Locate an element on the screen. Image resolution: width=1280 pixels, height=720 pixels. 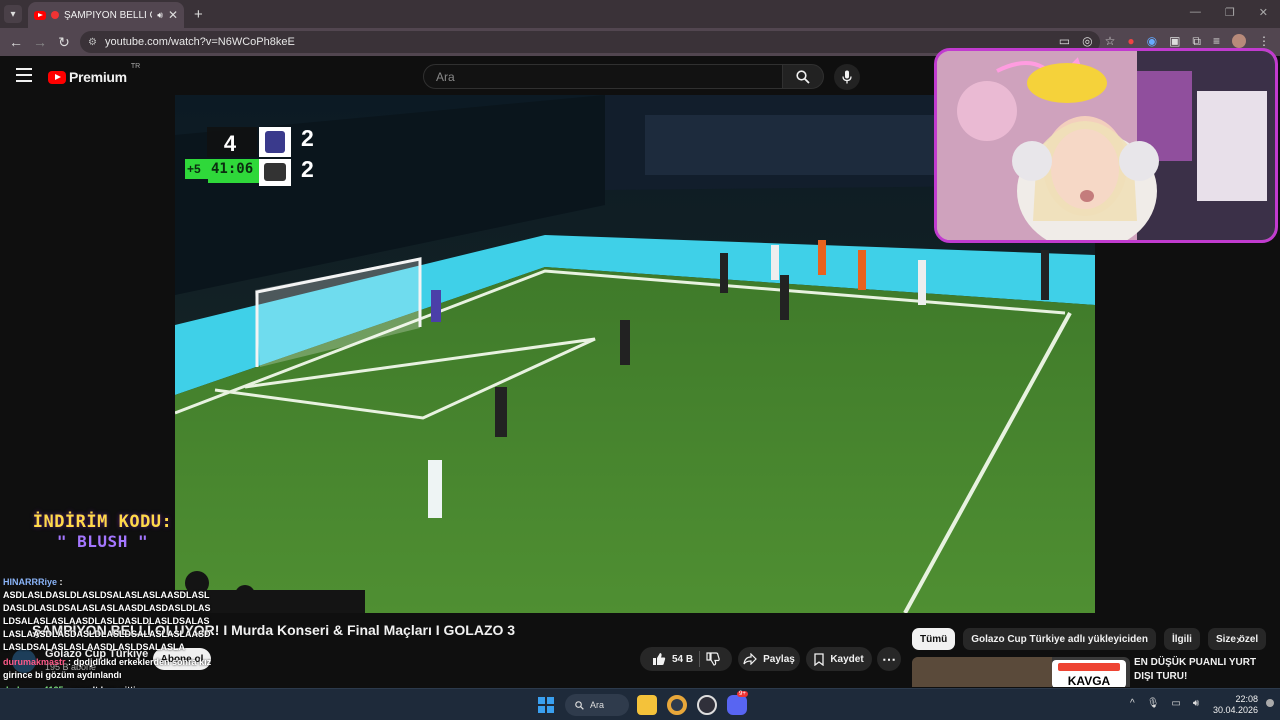
network-icon: ▭ is located at coordinates (1175, 703).